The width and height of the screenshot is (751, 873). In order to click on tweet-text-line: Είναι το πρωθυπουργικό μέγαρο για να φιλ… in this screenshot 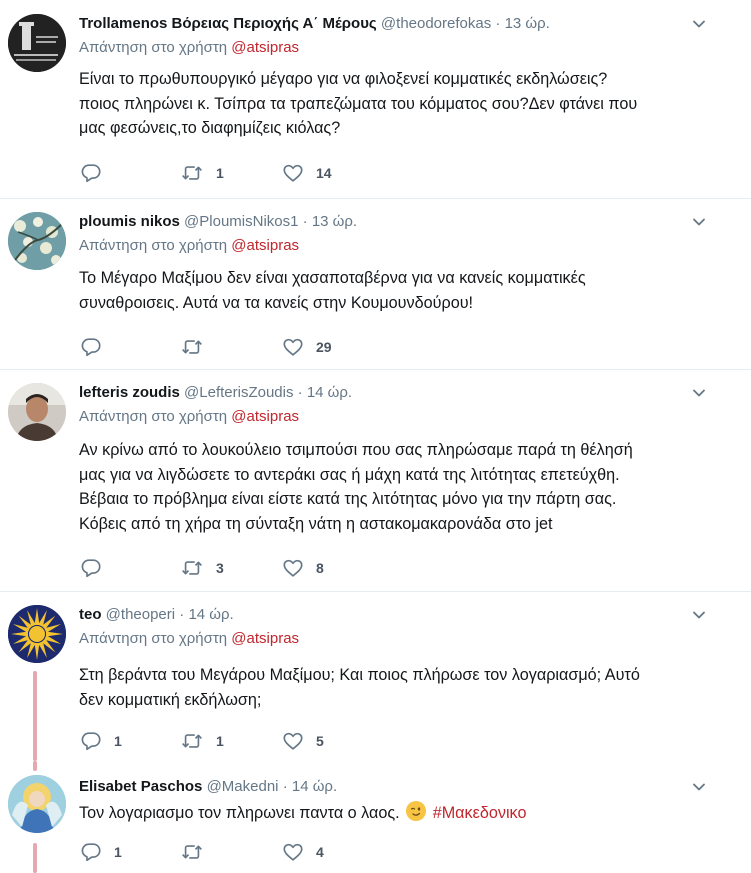, I will do `click(343, 79)`.